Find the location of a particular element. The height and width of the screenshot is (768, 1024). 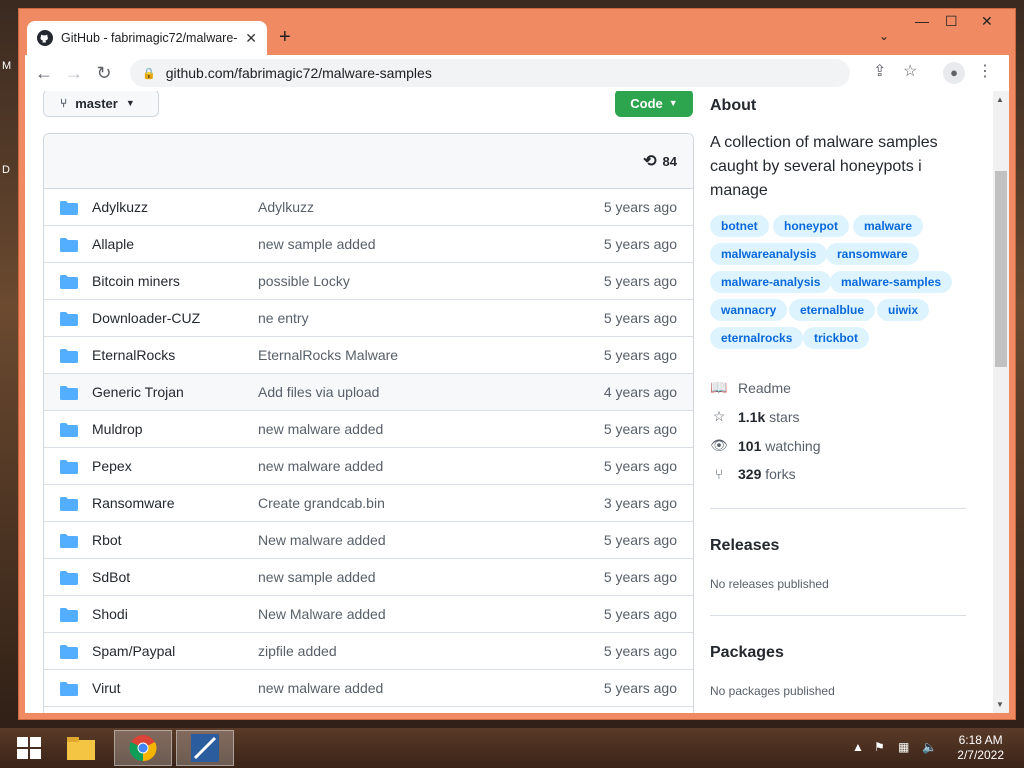

file-row: Spam/Paypal zipfile added 5 years ago is located at coordinates (368, 651).